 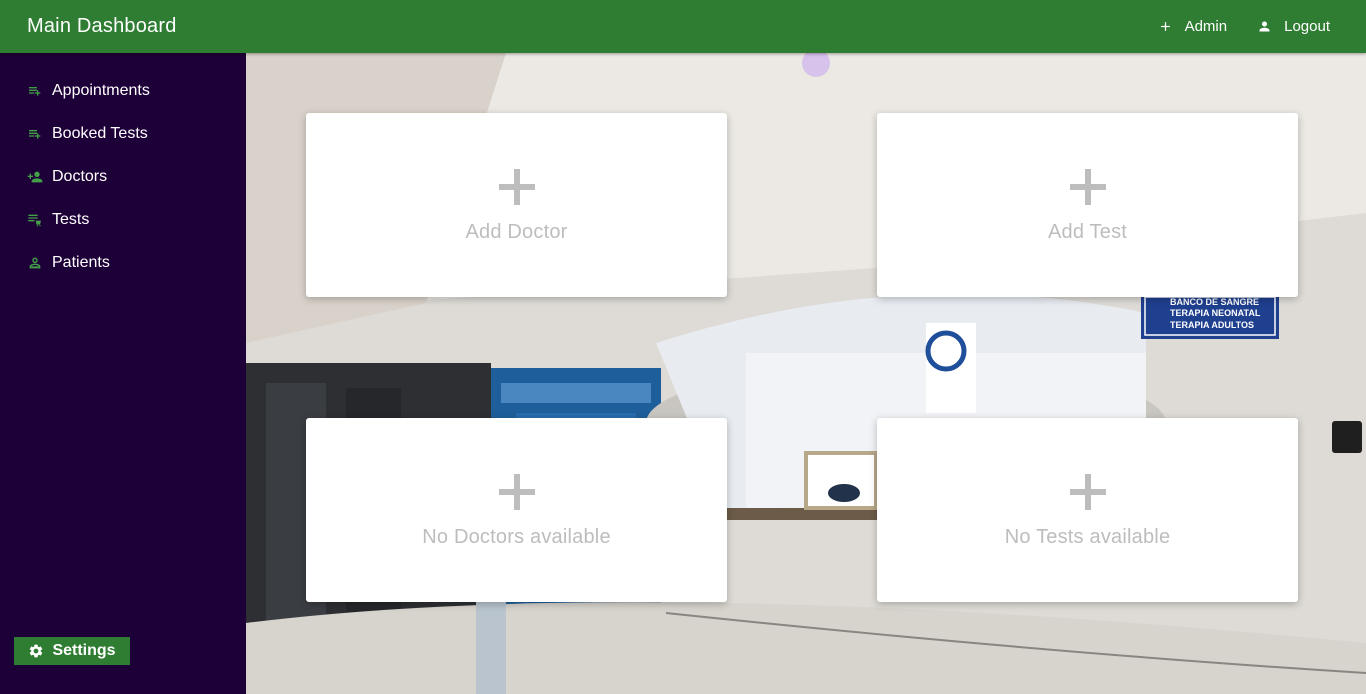 I want to click on sidebar-item-label: Tests, so click(x=71, y=219).